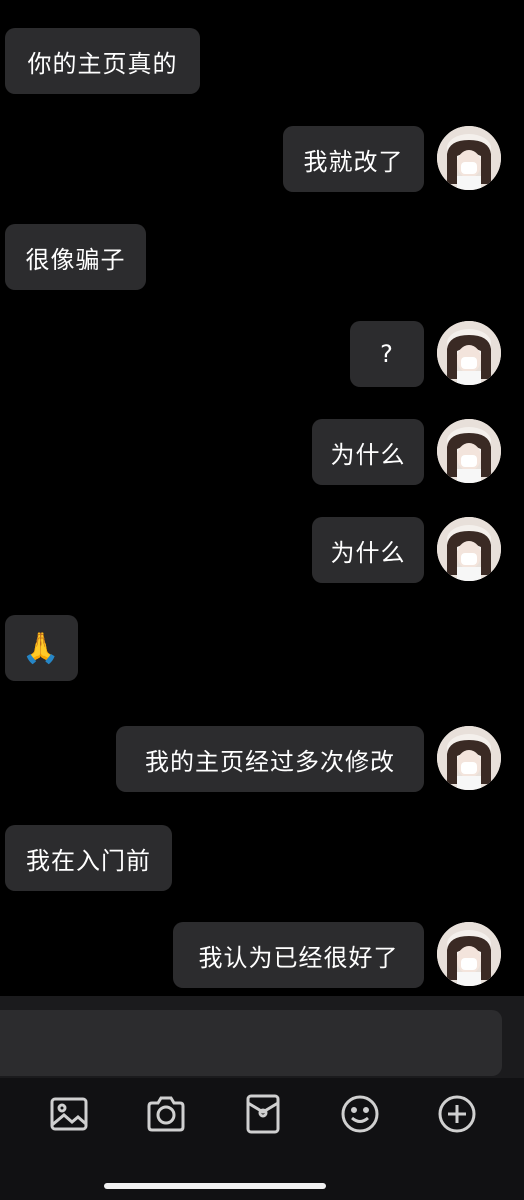  Describe the element at coordinates (298, 955) in the screenshot. I see `message-bubble-outgoing: 我认为已经很好了` at that location.